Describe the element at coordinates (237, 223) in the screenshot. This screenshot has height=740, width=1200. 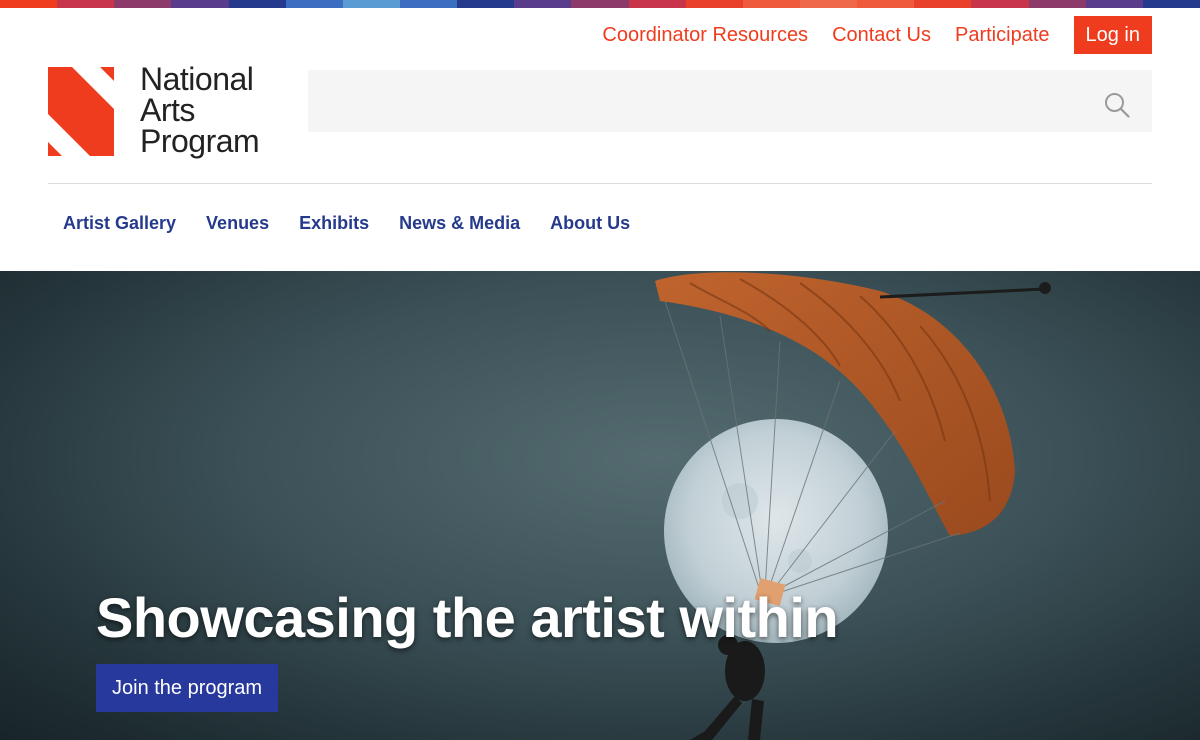
I see `nav-venues: Venues` at that location.